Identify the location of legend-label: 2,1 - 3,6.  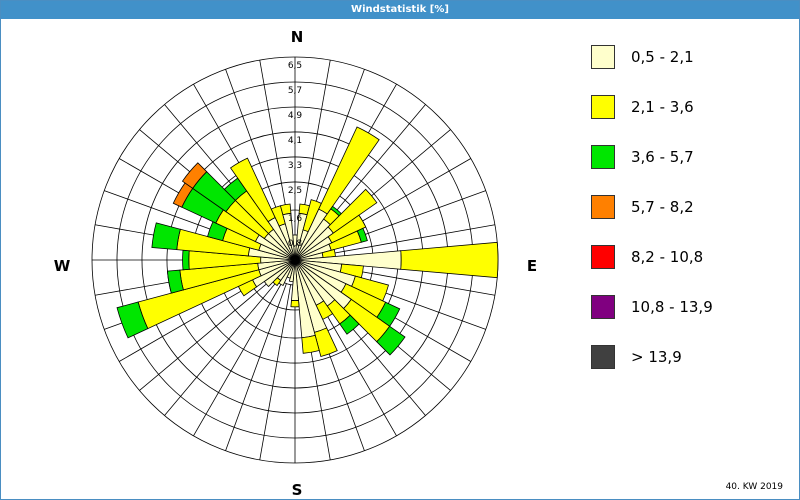
(662, 107).